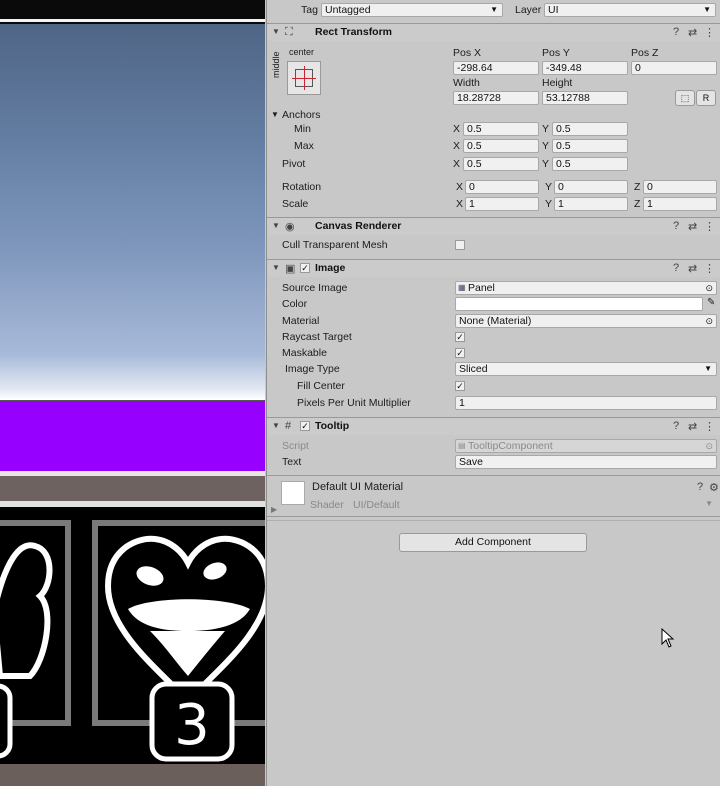 The width and height of the screenshot is (720, 786). I want to click on scale-x-field: 1, so click(502, 204).